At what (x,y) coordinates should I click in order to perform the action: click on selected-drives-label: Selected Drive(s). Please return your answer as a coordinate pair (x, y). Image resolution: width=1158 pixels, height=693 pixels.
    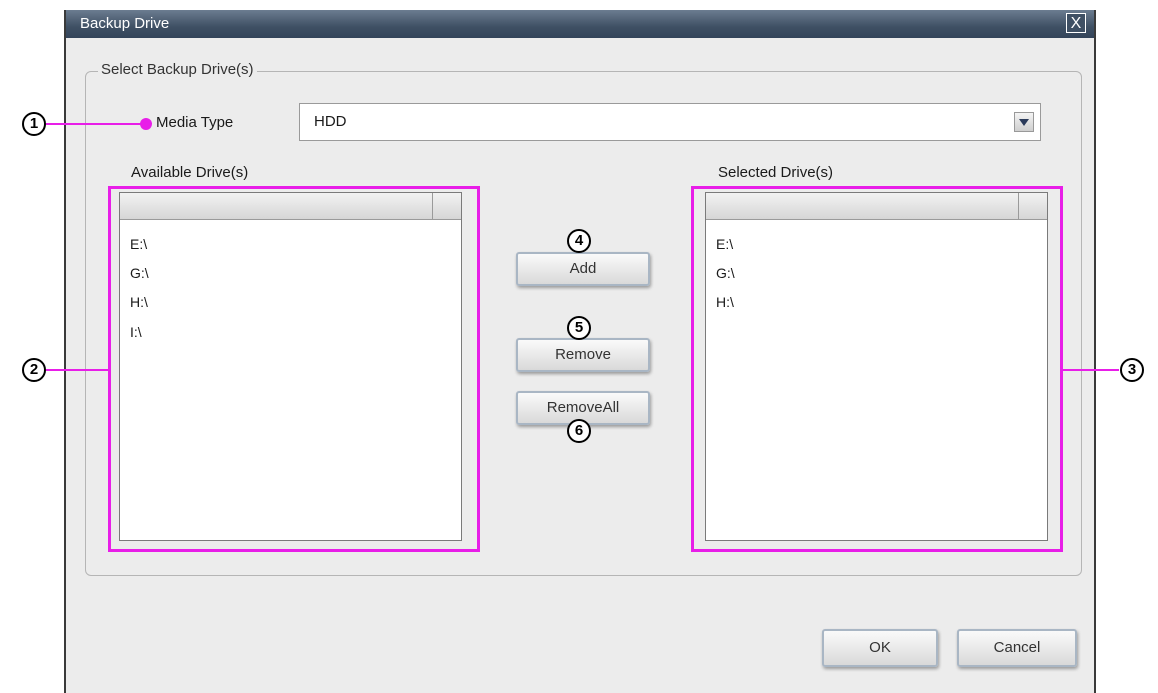
    Looking at the image, I should click on (776, 172).